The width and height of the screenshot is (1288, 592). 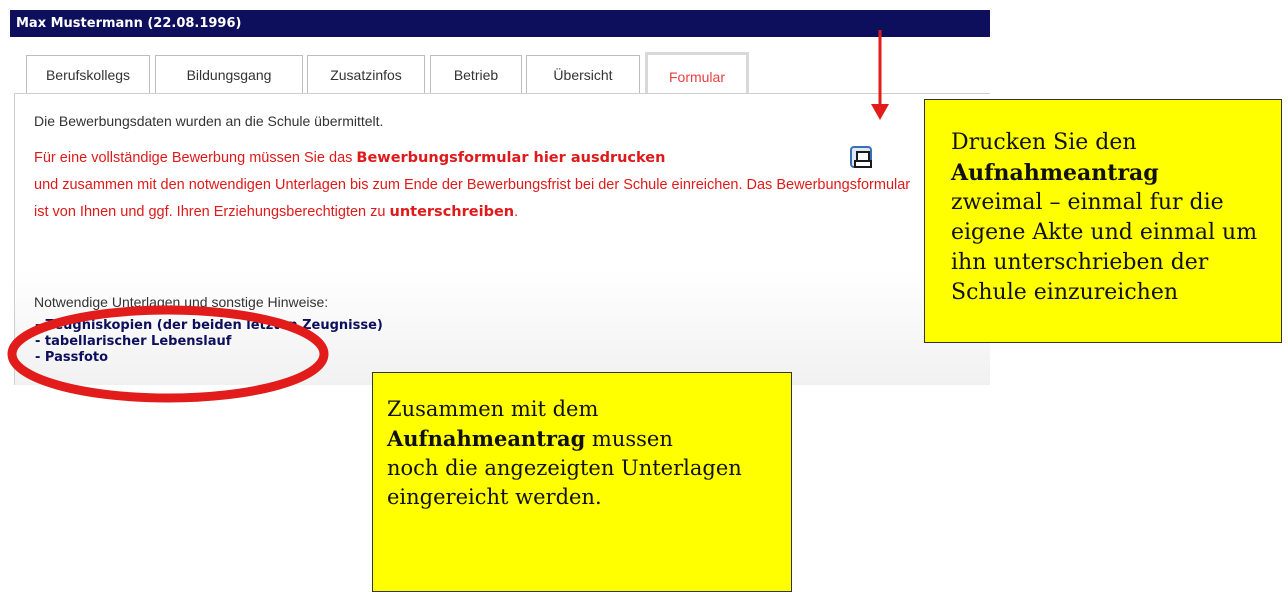 I want to click on arrow-head, so click(x=880, y=112).